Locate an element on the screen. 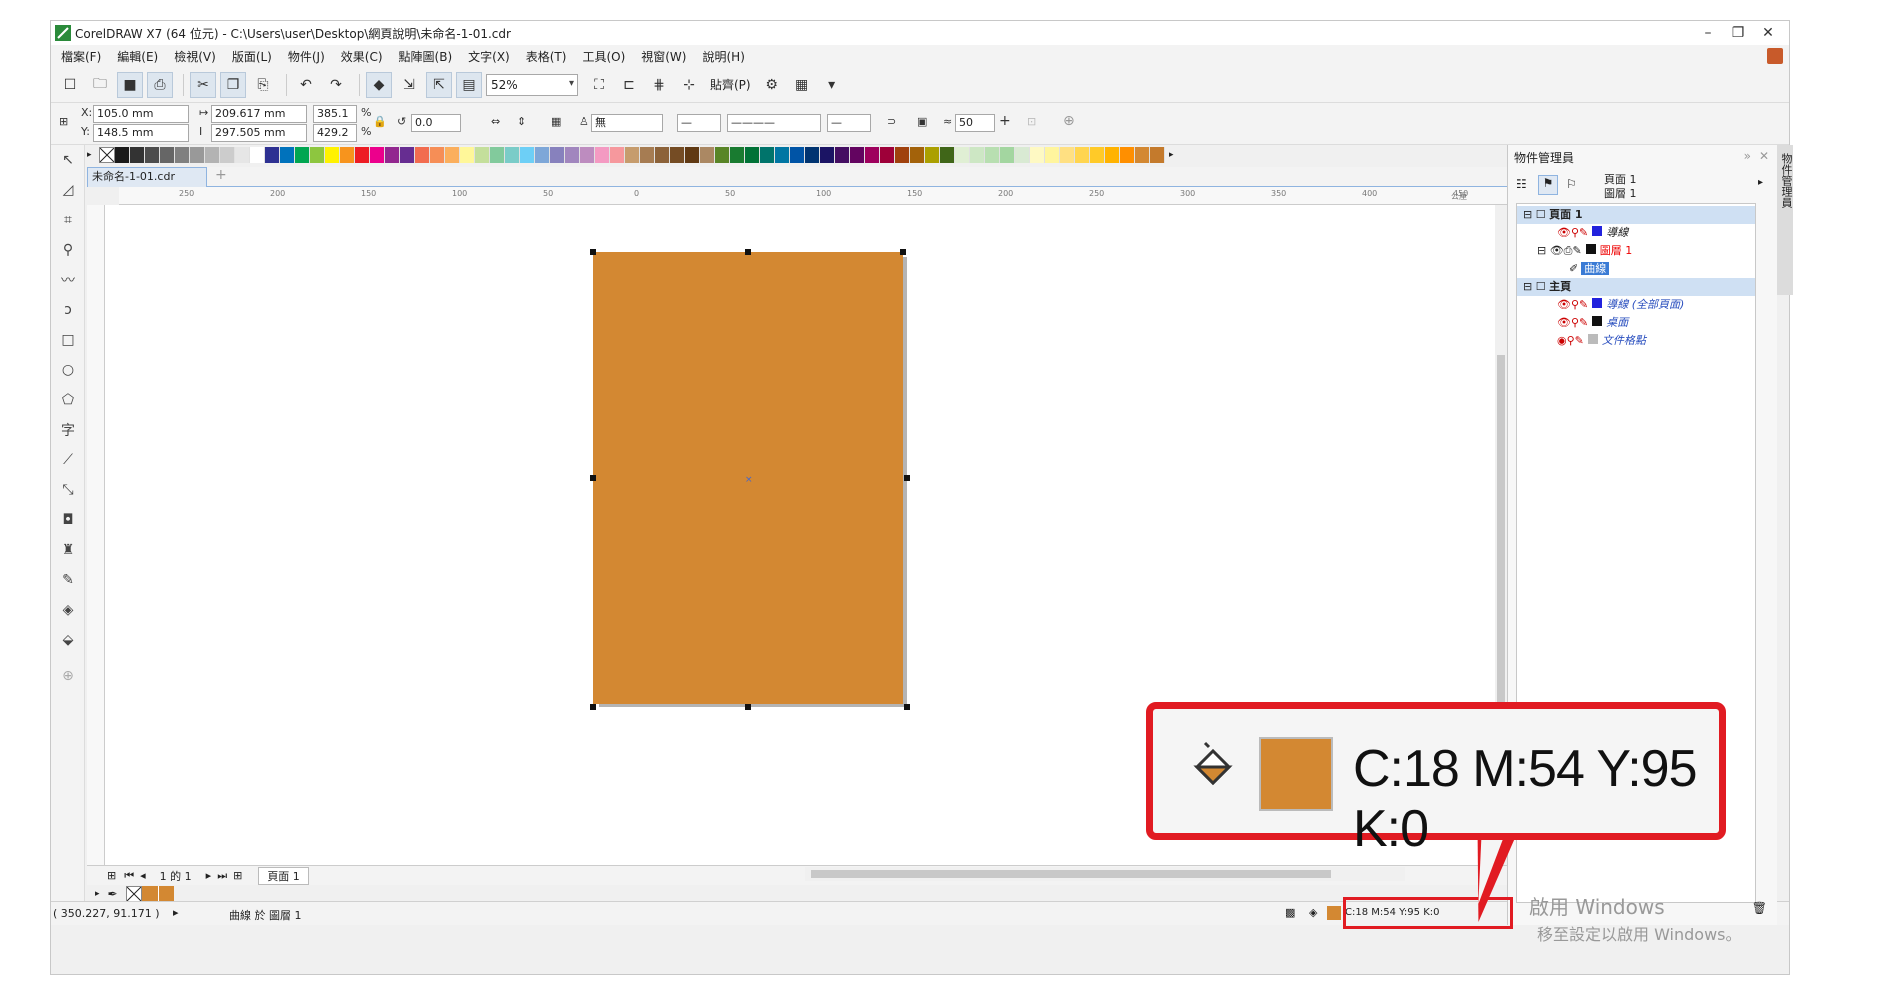 The image size is (1885, 997). selection-handle-r is located at coordinates (907, 478).